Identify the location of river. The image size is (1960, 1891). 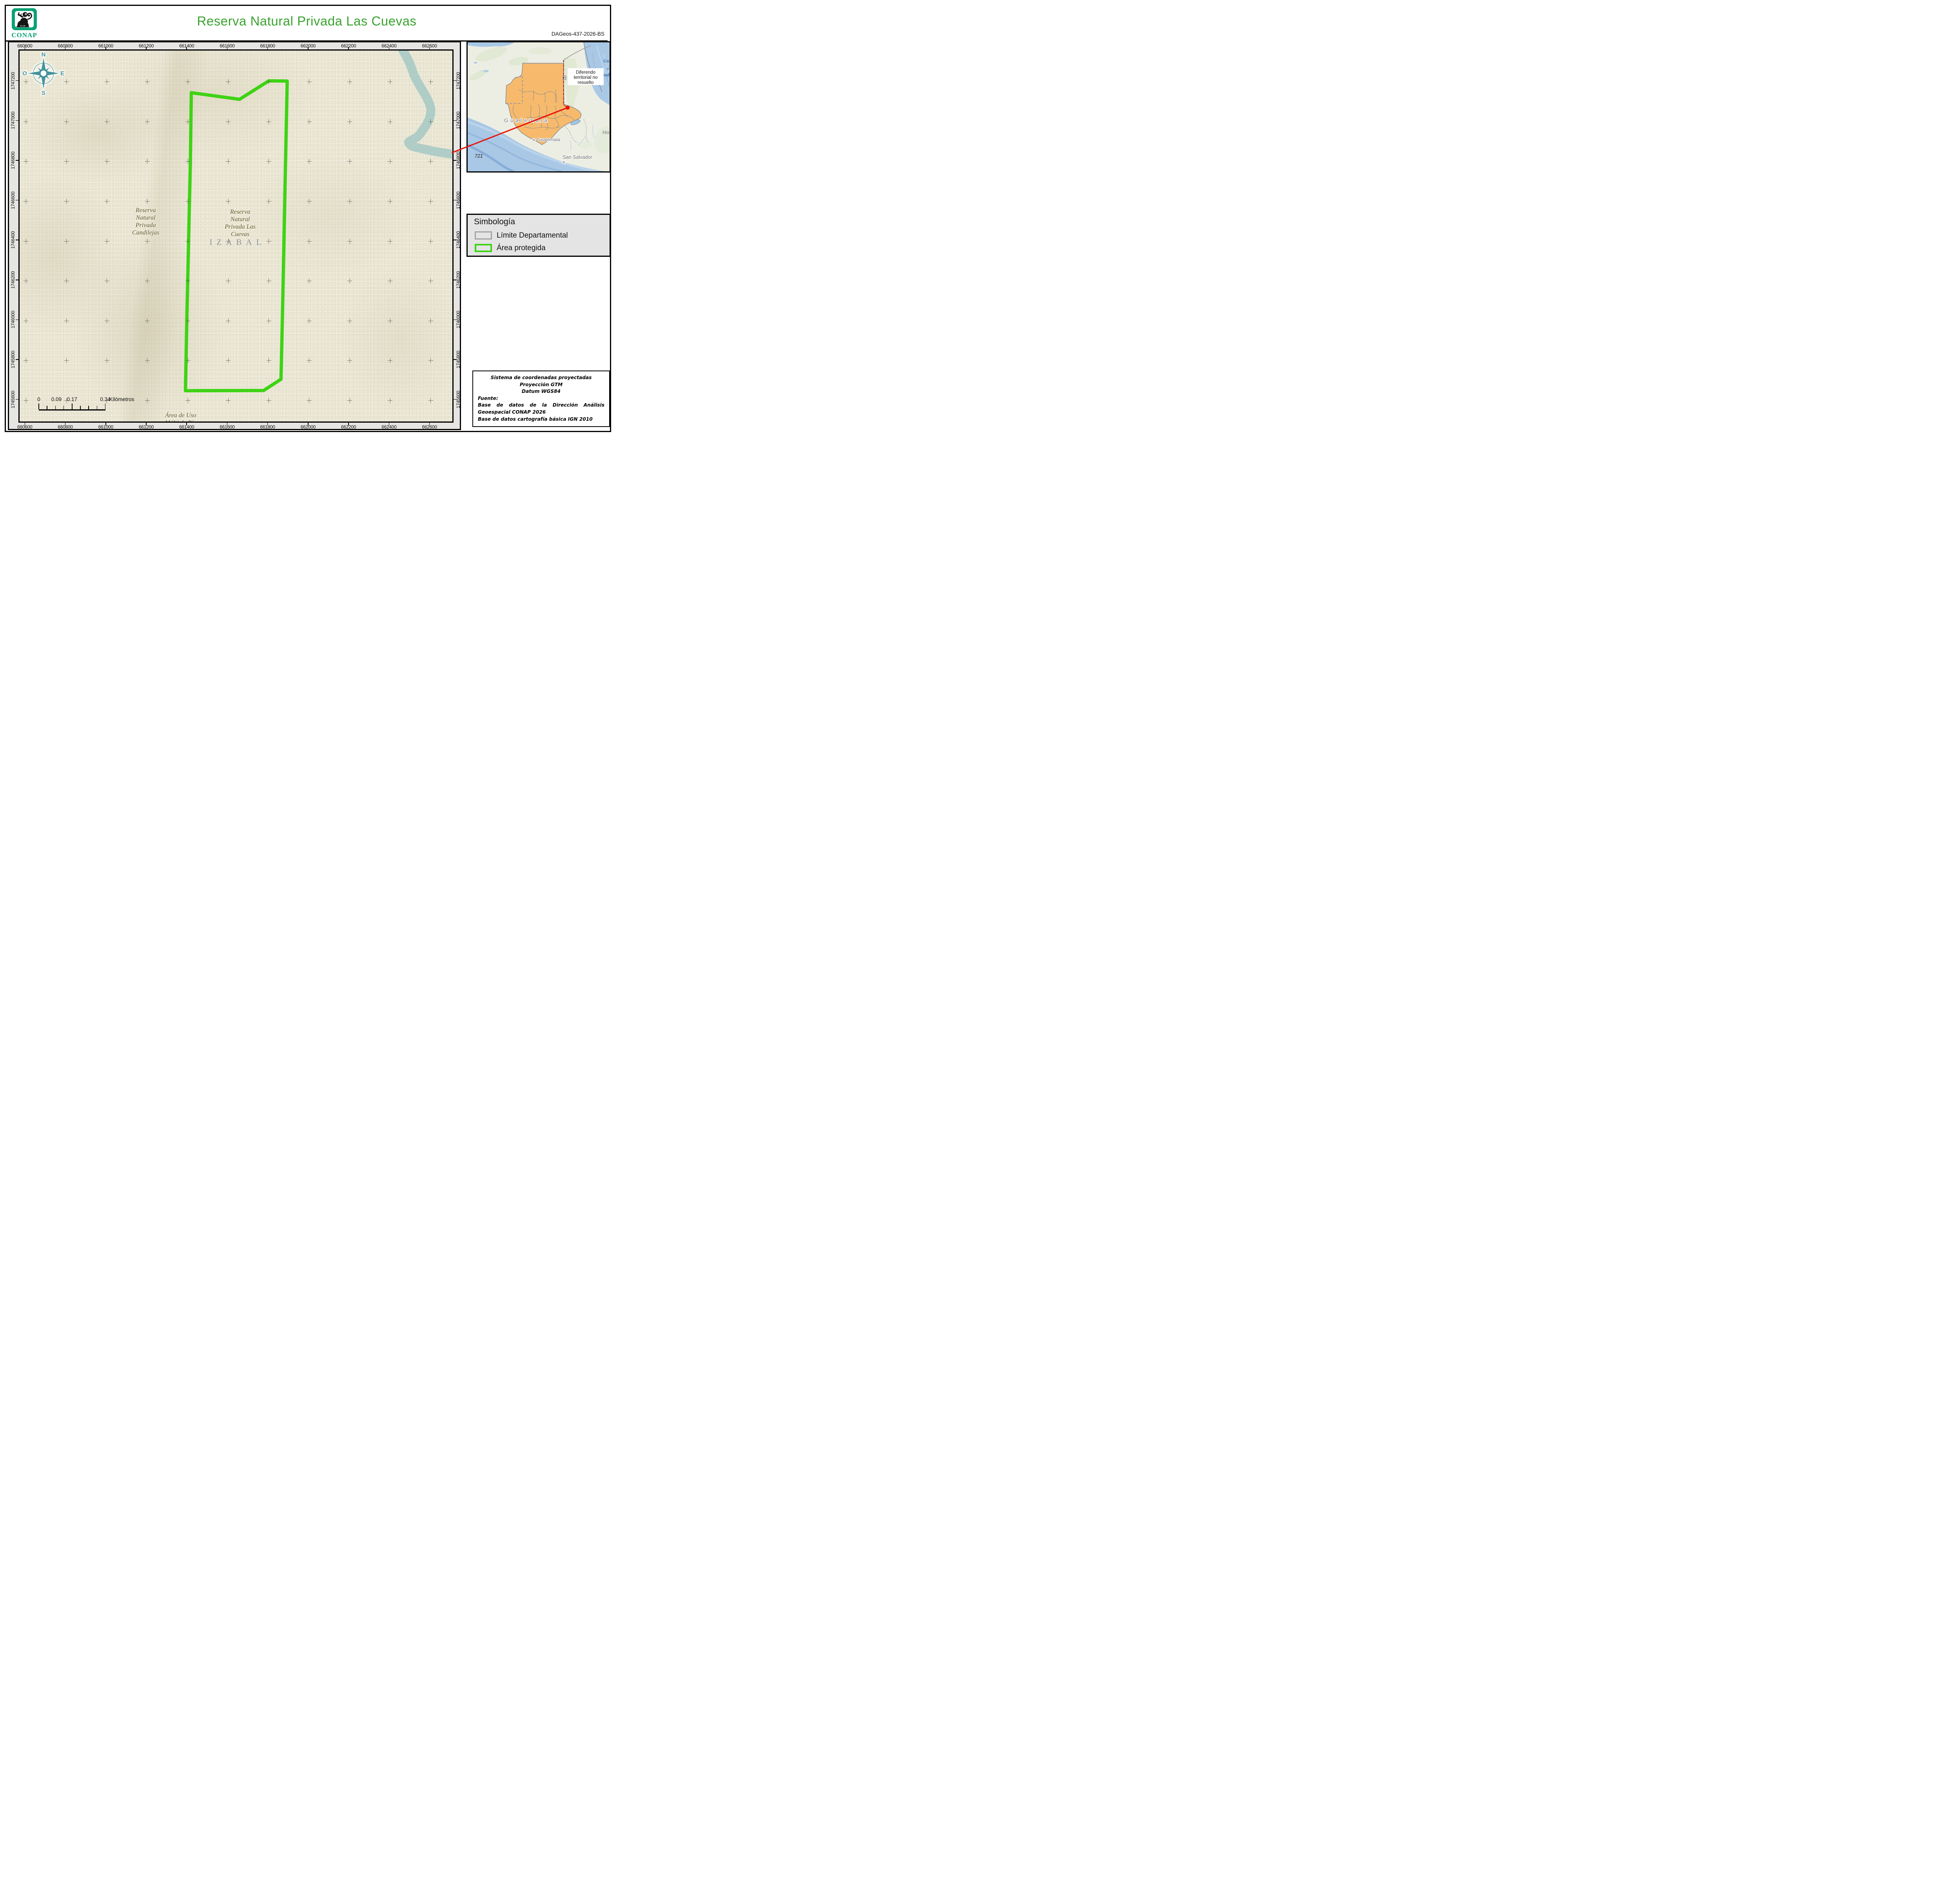
(425, 105).